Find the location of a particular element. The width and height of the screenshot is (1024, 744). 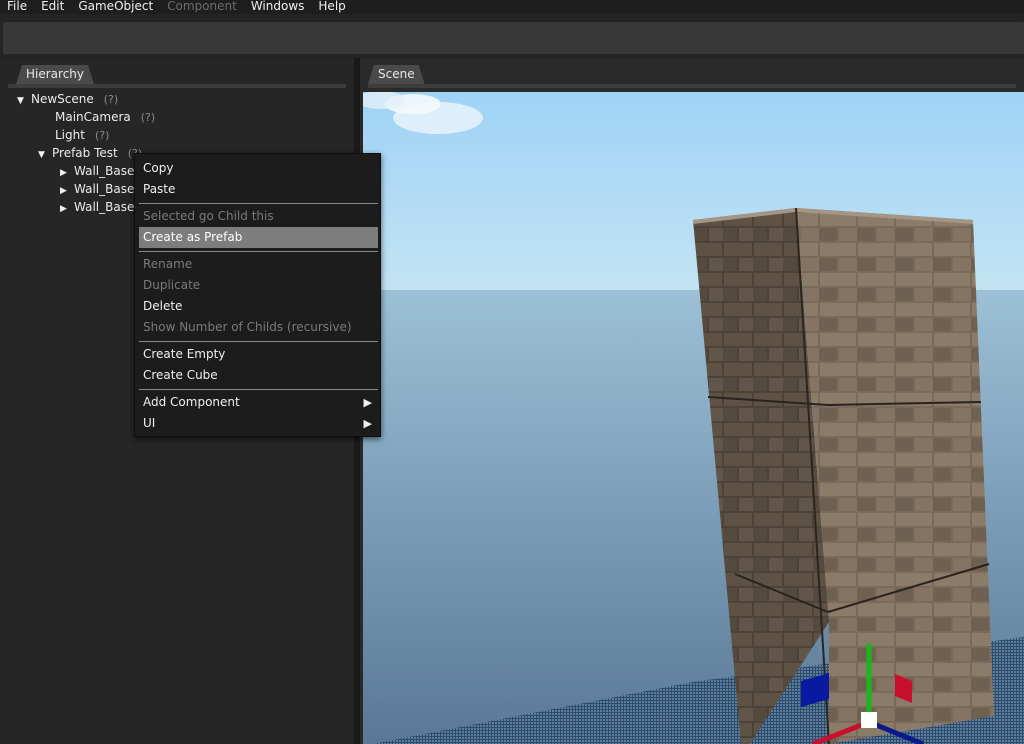

menu-item-duplicate: Duplicate is located at coordinates (172, 285).